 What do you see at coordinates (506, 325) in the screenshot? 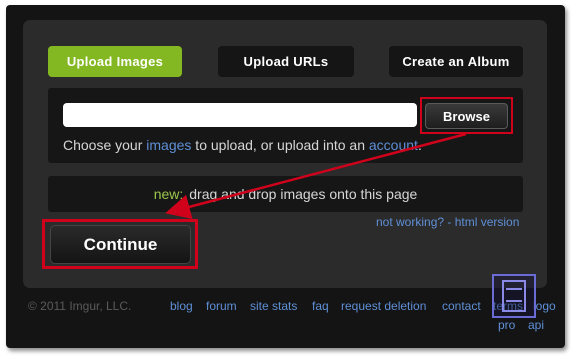
I see `footer-link-pro: pro` at bounding box center [506, 325].